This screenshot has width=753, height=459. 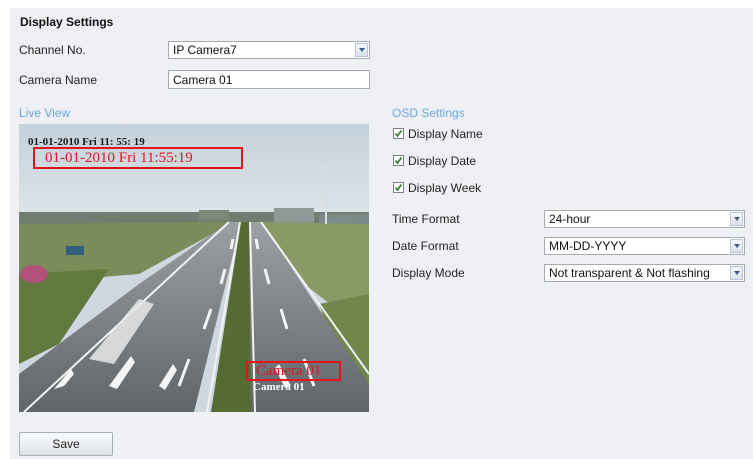 I want to click on display-week-checkbox, so click(x=398, y=187).